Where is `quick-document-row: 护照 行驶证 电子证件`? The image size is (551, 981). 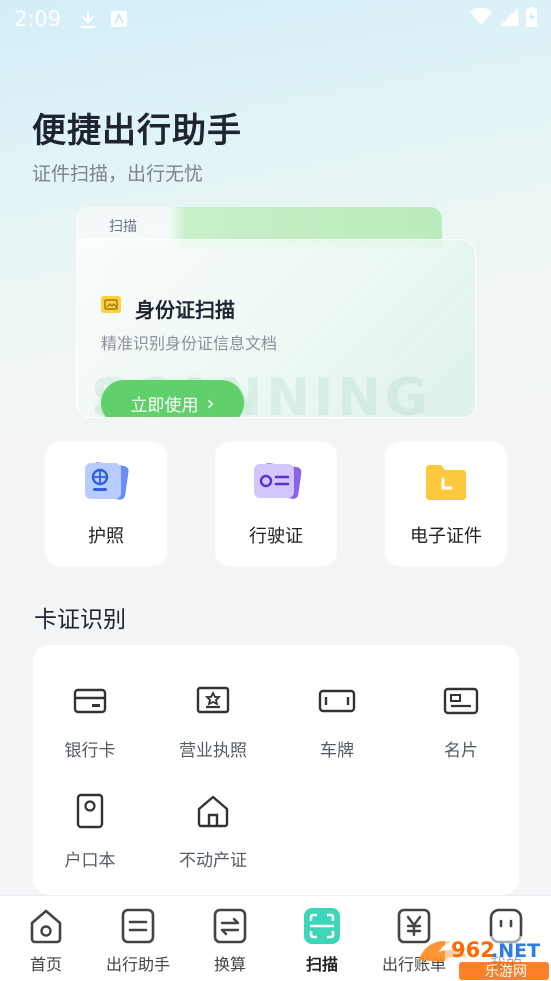
quick-document-row: 护照 行驶证 电子证件 is located at coordinates (275, 504).